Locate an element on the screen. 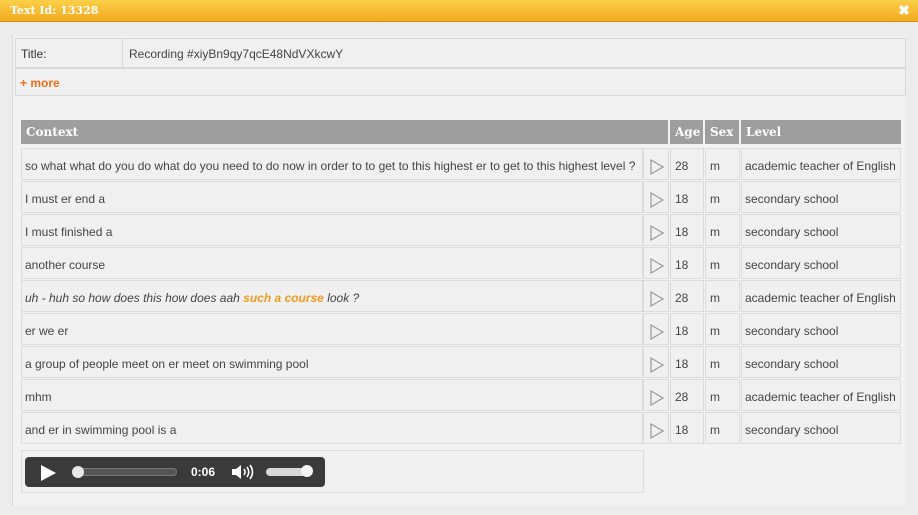 Image resolution: width=918 pixels, height=515 pixels. column-header-sex: Sex is located at coordinates (722, 132).